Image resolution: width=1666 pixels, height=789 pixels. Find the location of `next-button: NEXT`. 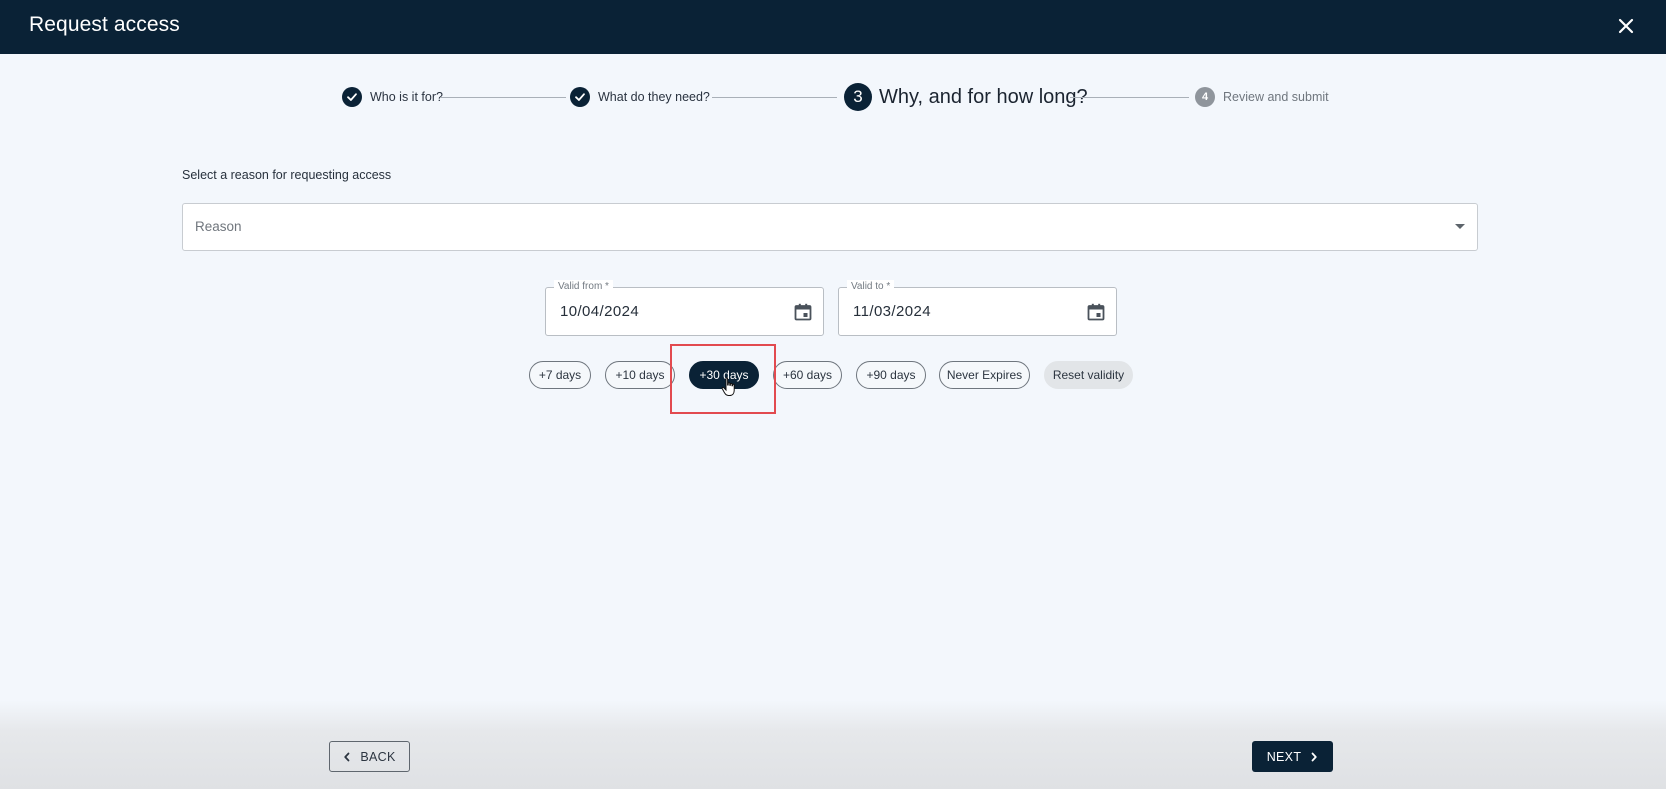

next-button: NEXT is located at coordinates (1292, 756).